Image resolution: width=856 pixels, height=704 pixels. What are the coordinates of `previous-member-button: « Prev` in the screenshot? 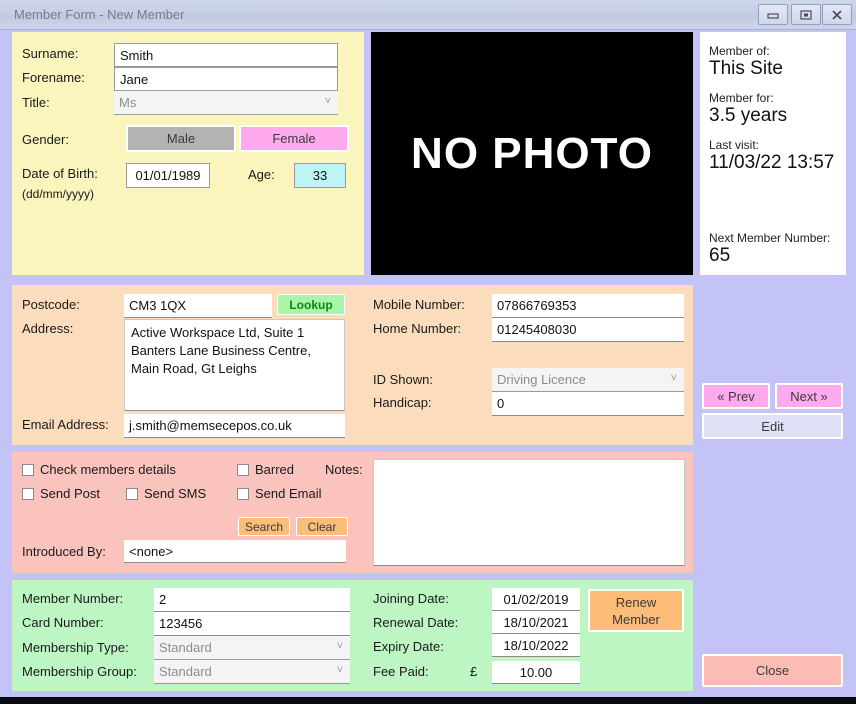 It's located at (736, 396).